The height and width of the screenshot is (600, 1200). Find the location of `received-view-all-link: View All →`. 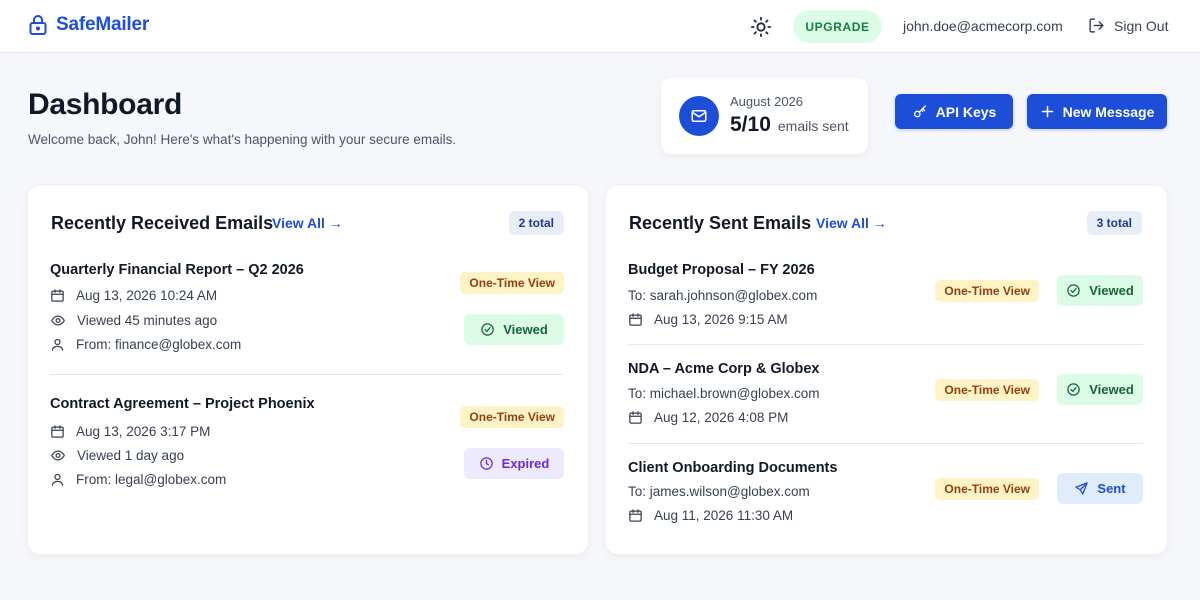

received-view-all-link: View All → is located at coordinates (307, 223).